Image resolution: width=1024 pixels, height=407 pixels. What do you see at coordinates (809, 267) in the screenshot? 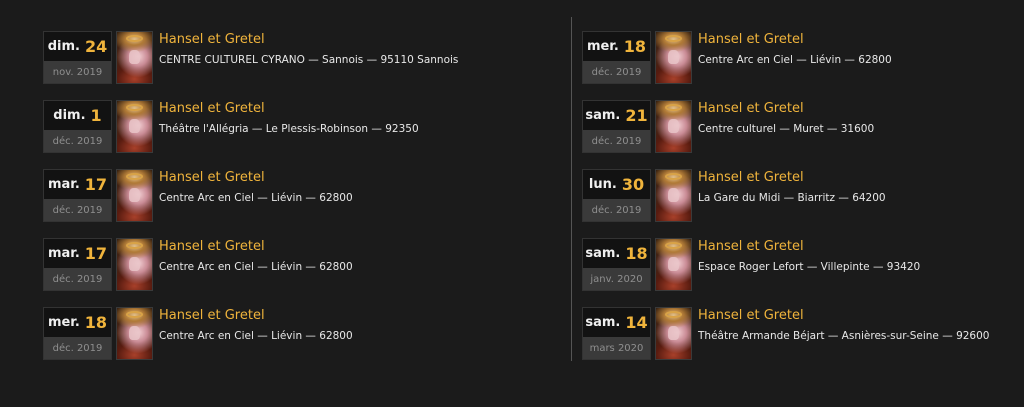
I see `event-venue: Espace Roger Lefort — Villepinte — 93420` at bounding box center [809, 267].